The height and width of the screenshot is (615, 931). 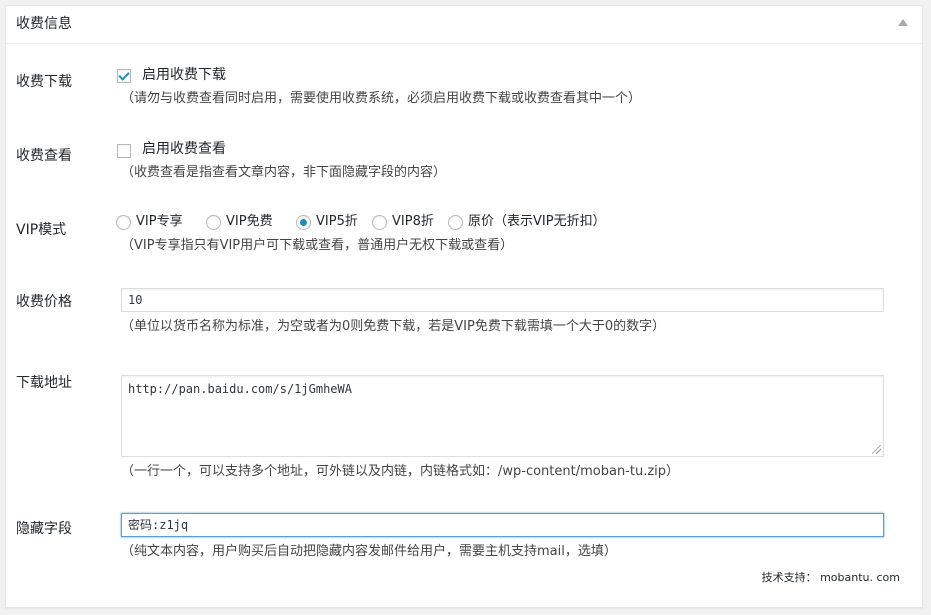 I want to click on paid-view-desc: （收费查看是指查看文章内容，非下面隐藏字段的内容）, so click(x=284, y=172).